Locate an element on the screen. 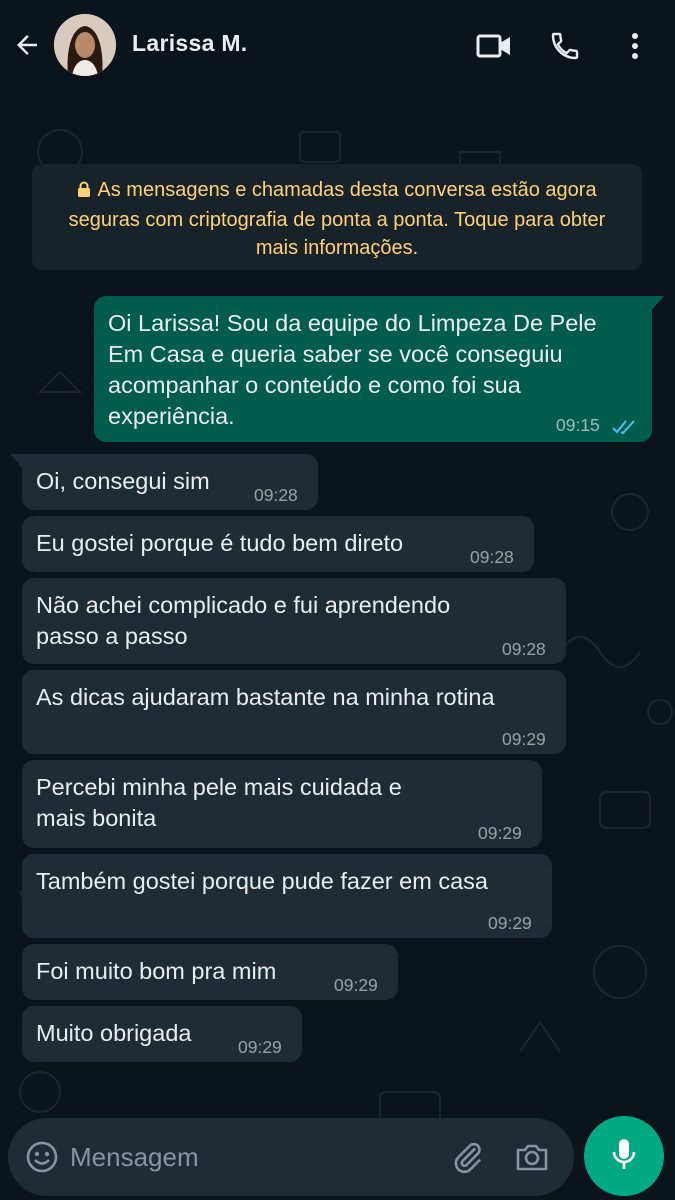 The image size is (675, 1200). chat-header: Larissa M. is located at coordinates (337, 46).